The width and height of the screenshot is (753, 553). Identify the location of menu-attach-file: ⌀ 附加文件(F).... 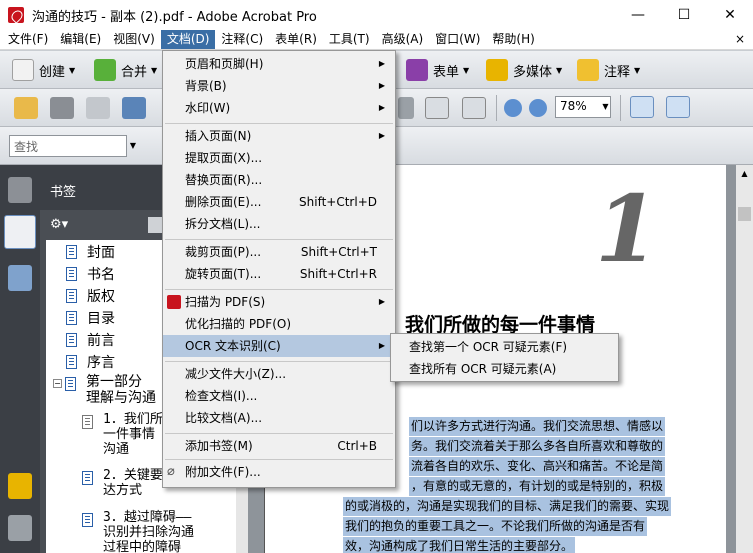
(279, 472).